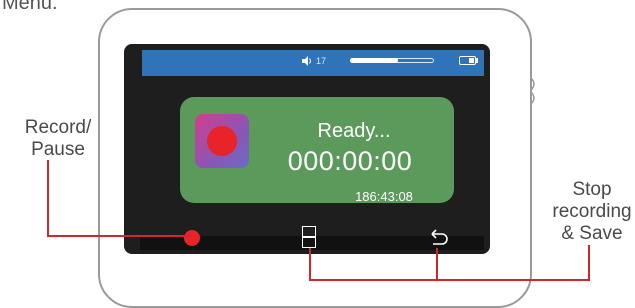 This screenshot has height=308, width=635. What do you see at coordinates (449, 263) in the screenshot?
I see `stop-save-callout-line` at bounding box center [449, 263].